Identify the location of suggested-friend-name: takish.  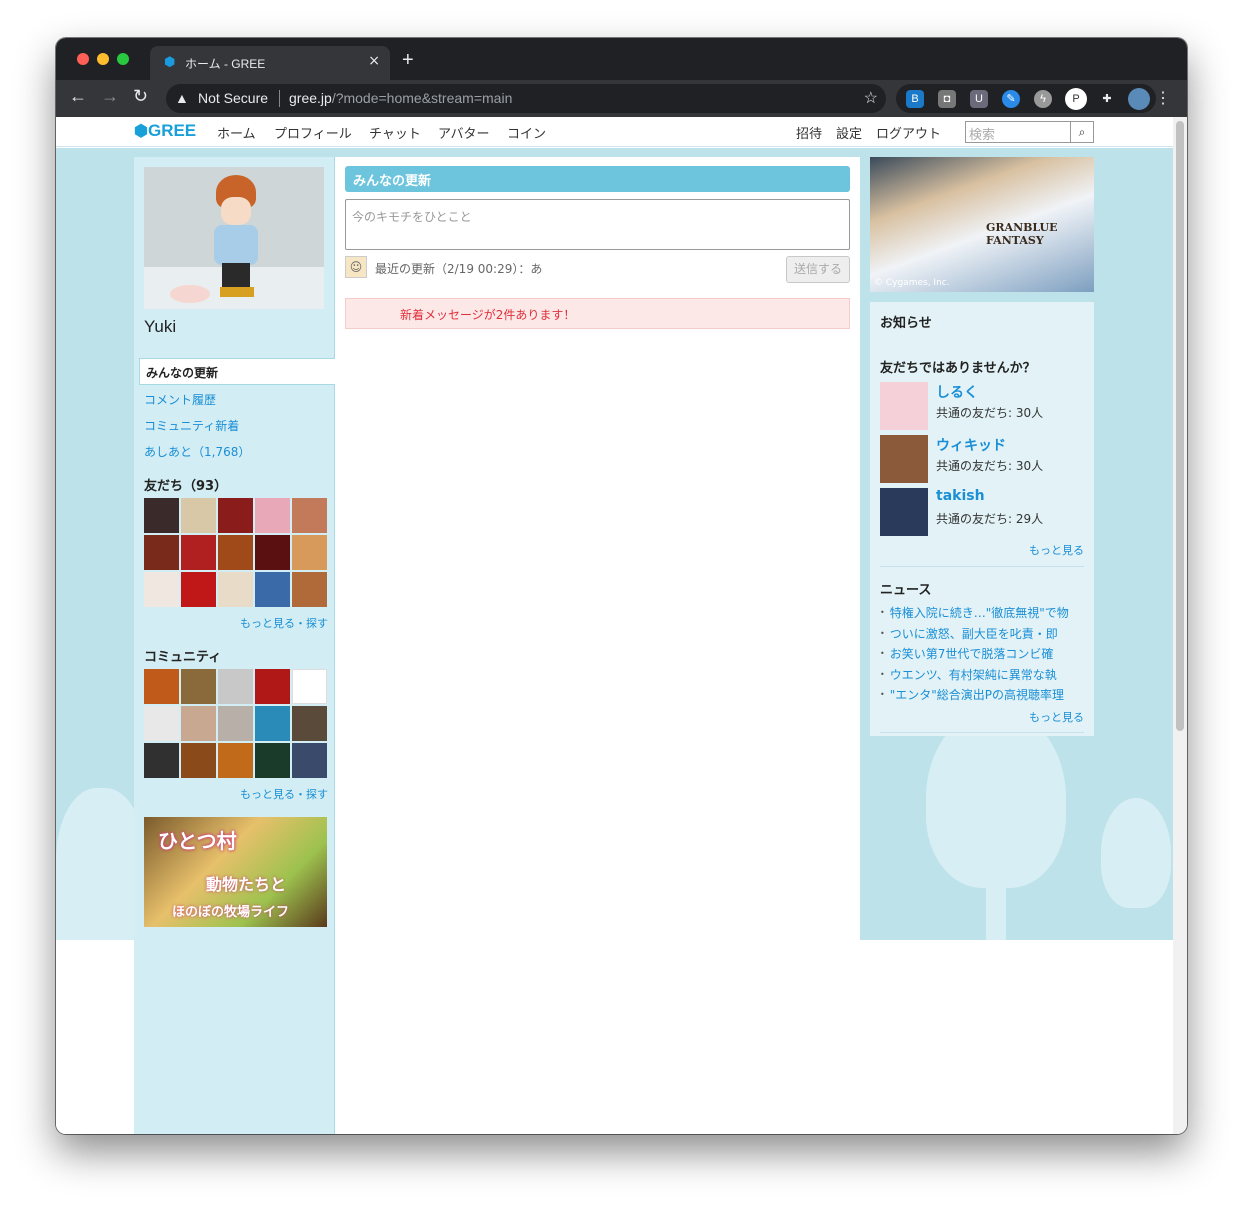
(960, 496).